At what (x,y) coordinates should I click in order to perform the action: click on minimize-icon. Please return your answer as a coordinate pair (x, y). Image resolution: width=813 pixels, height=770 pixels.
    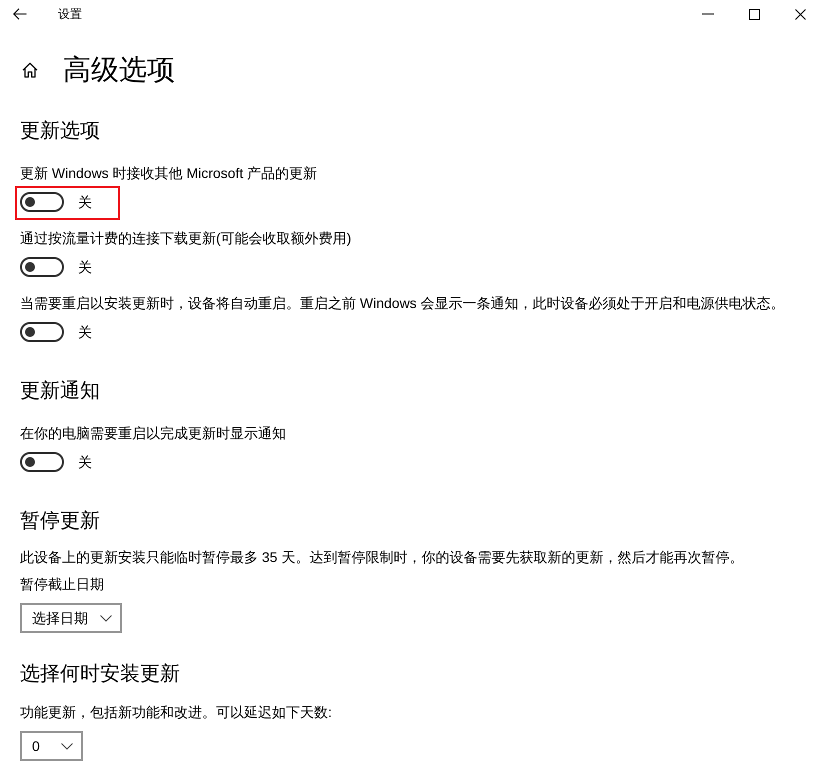
    Looking at the image, I should click on (708, 14).